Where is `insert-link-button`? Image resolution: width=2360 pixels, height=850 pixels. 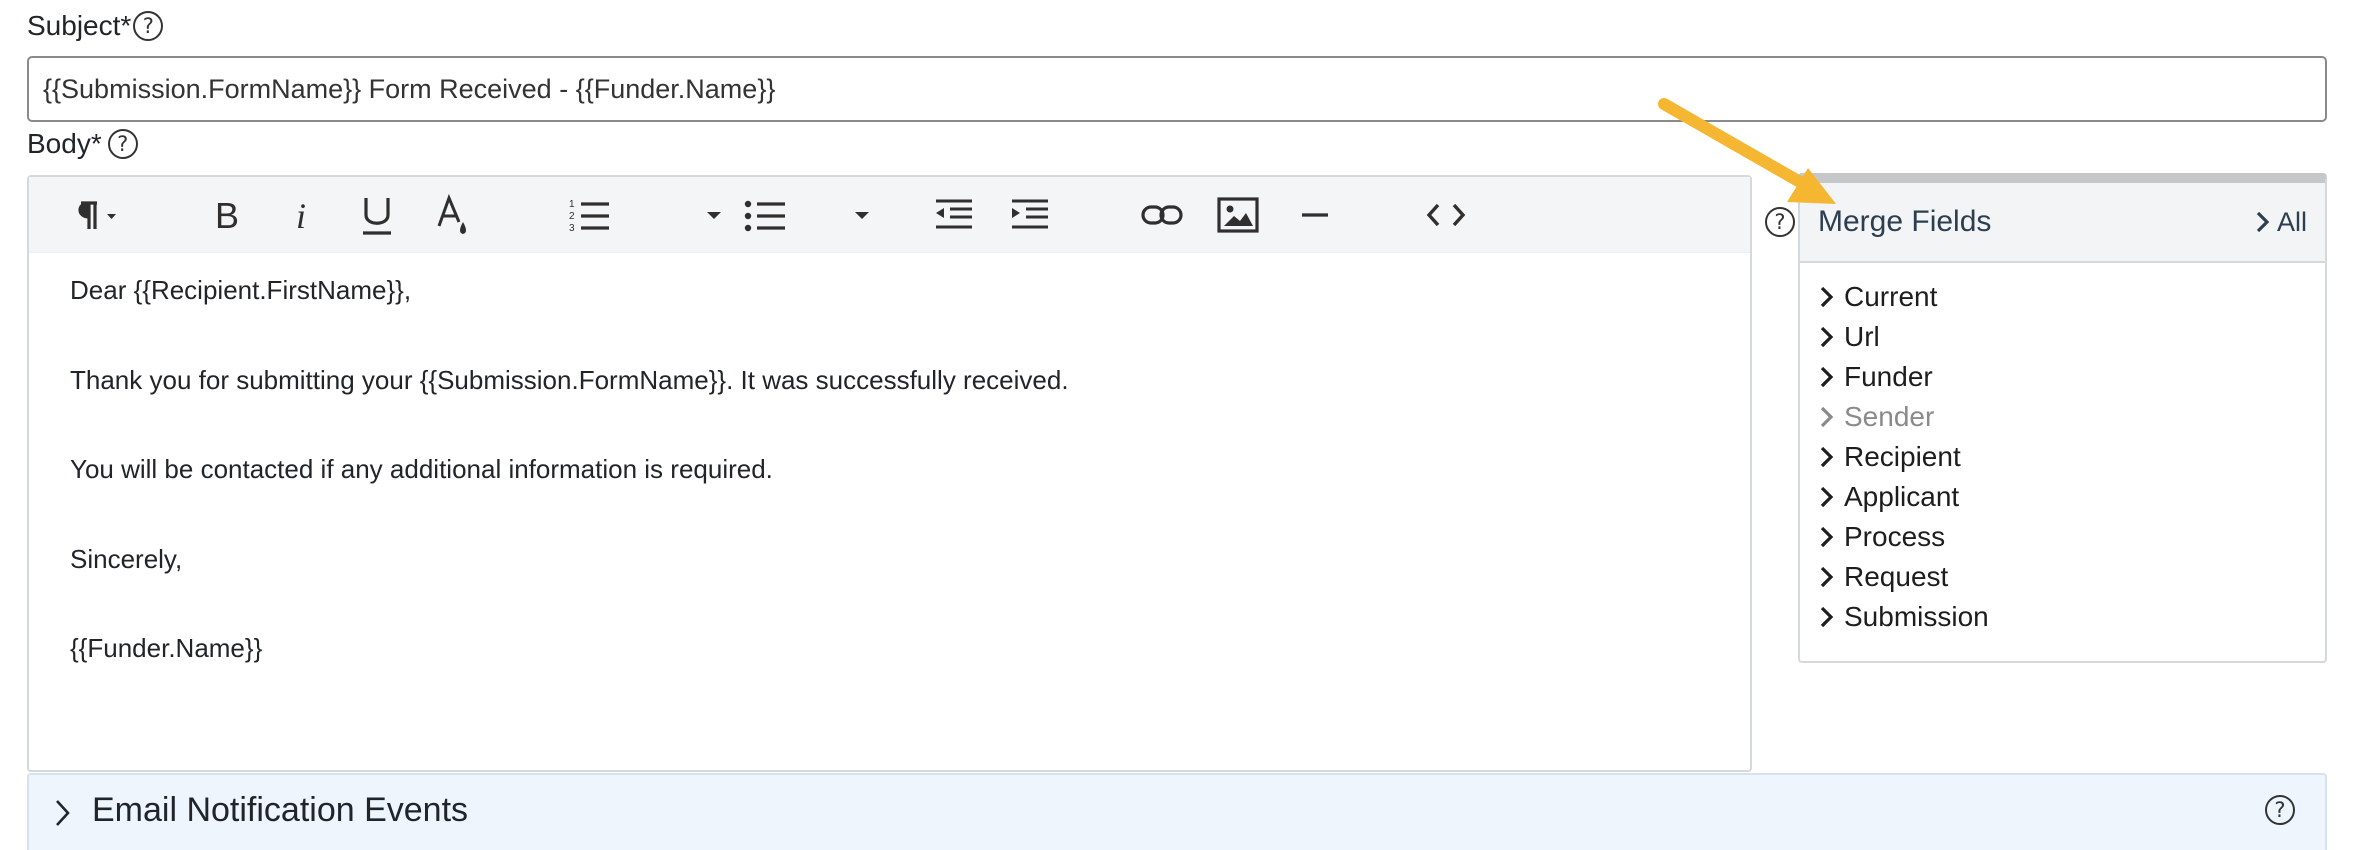
insert-link-button is located at coordinates (1162, 215).